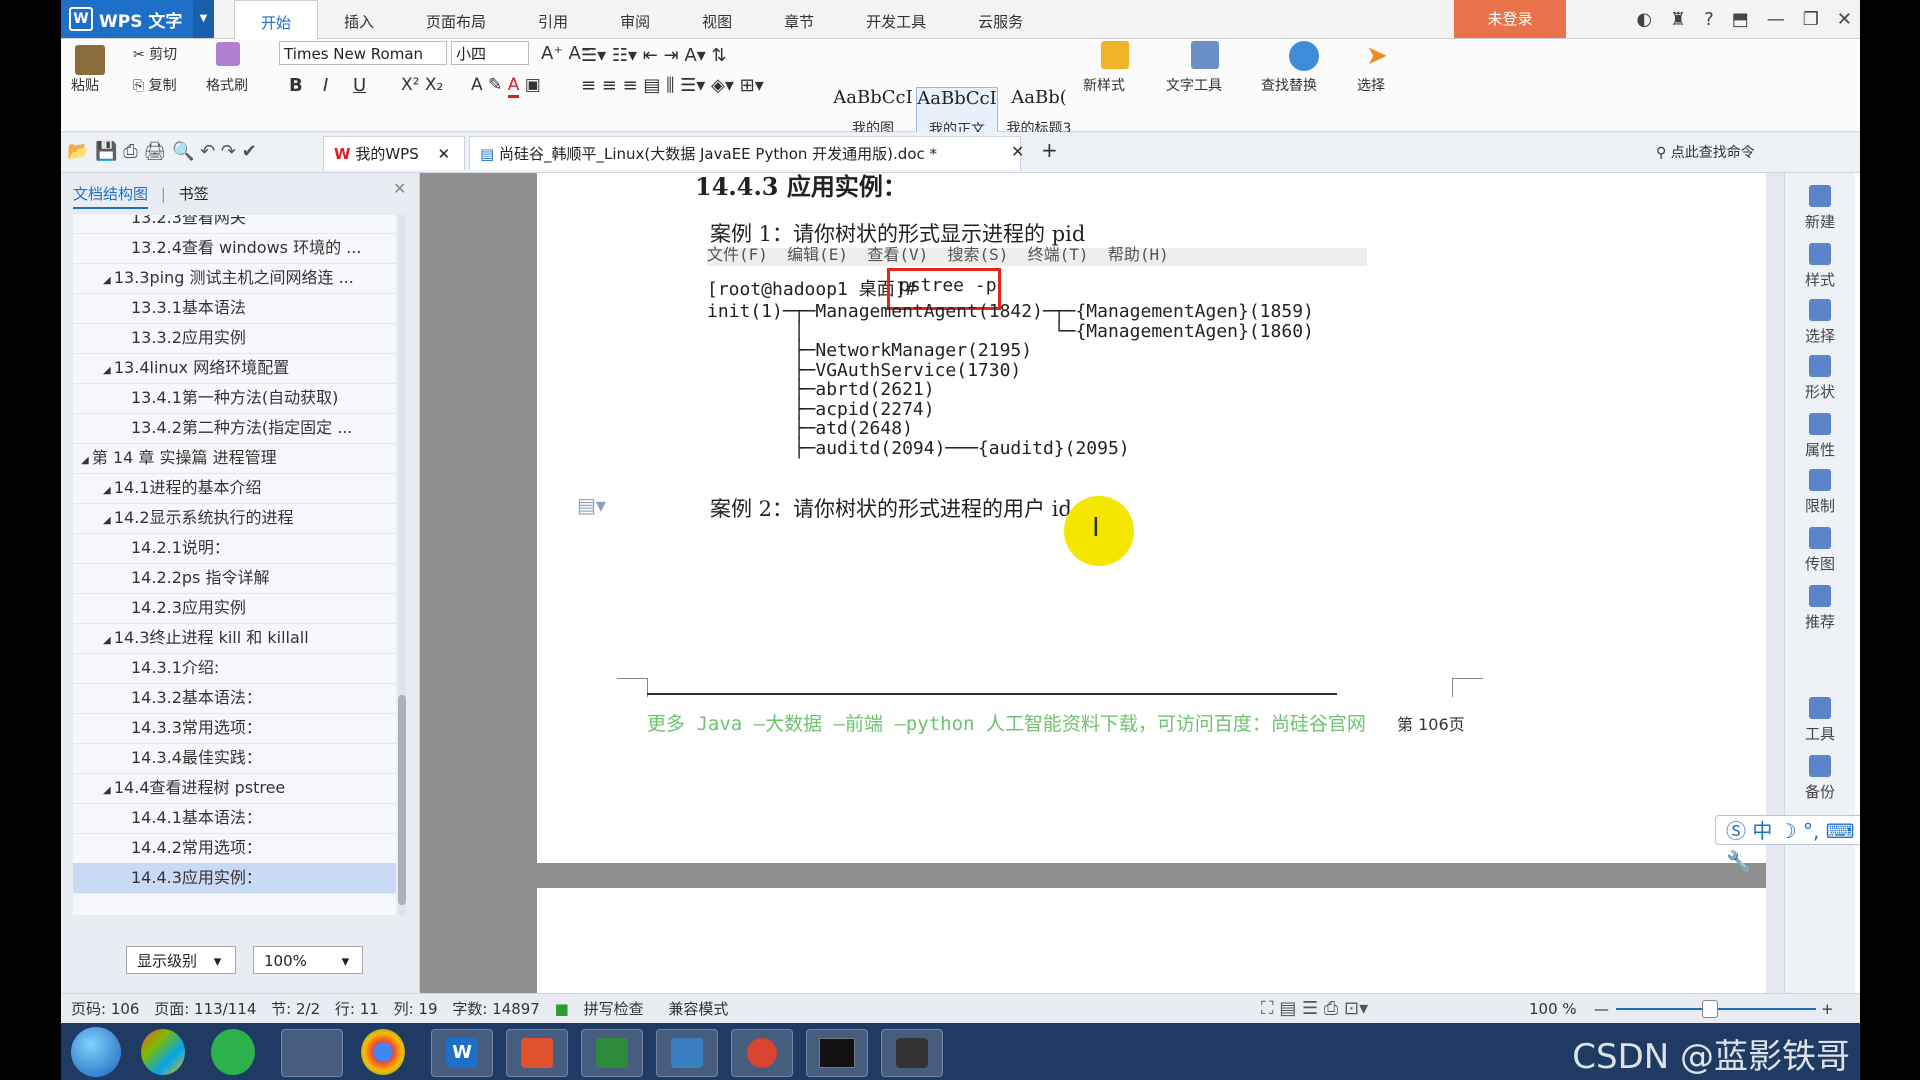 This screenshot has height=1080, width=1920. I want to click on wps-presentation-icon, so click(537, 1053).